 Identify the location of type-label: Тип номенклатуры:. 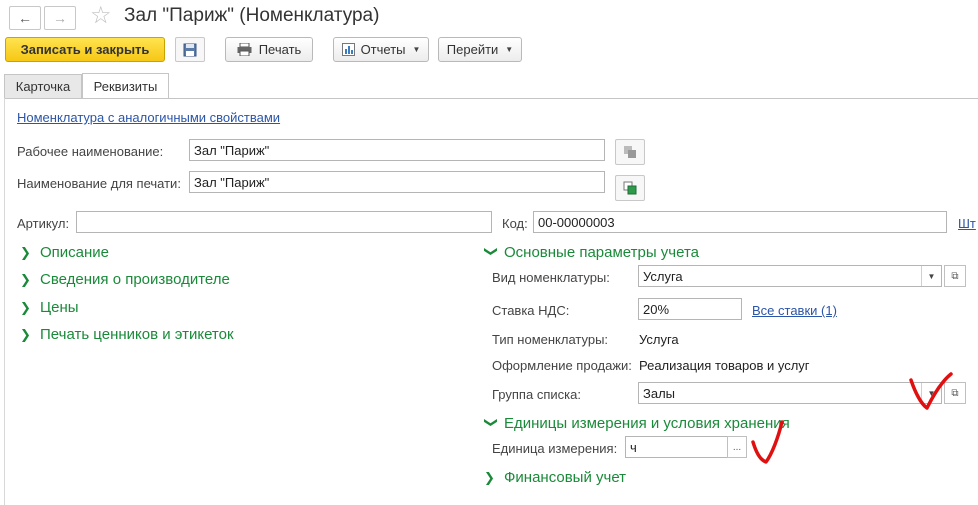
(550, 339).